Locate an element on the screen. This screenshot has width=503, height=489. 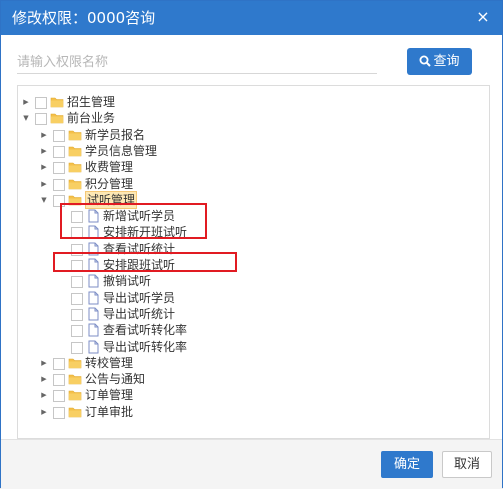
tree-node-label: 公告与通知 is located at coordinates (115, 379).